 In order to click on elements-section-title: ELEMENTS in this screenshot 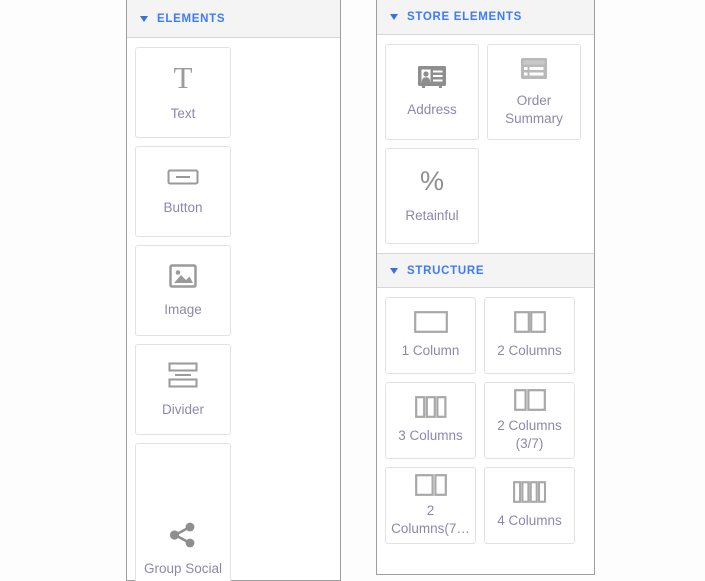, I will do `click(191, 18)`.